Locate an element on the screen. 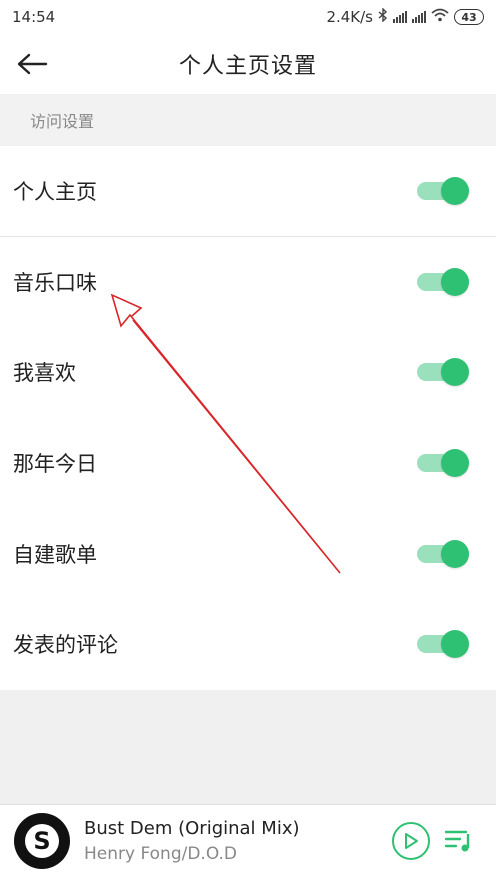 This screenshot has width=496, height=876. comments-toggle is located at coordinates (443, 644).